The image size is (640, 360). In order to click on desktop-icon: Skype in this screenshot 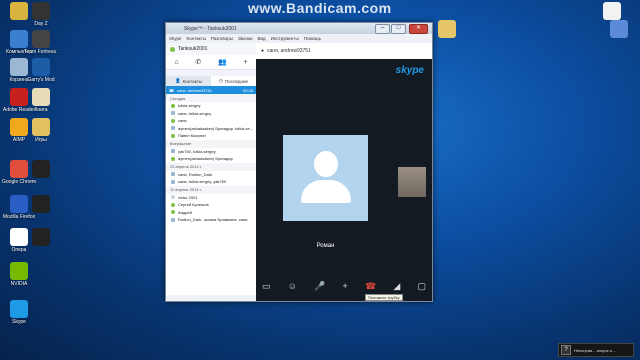, I will do `click(19, 312)`.